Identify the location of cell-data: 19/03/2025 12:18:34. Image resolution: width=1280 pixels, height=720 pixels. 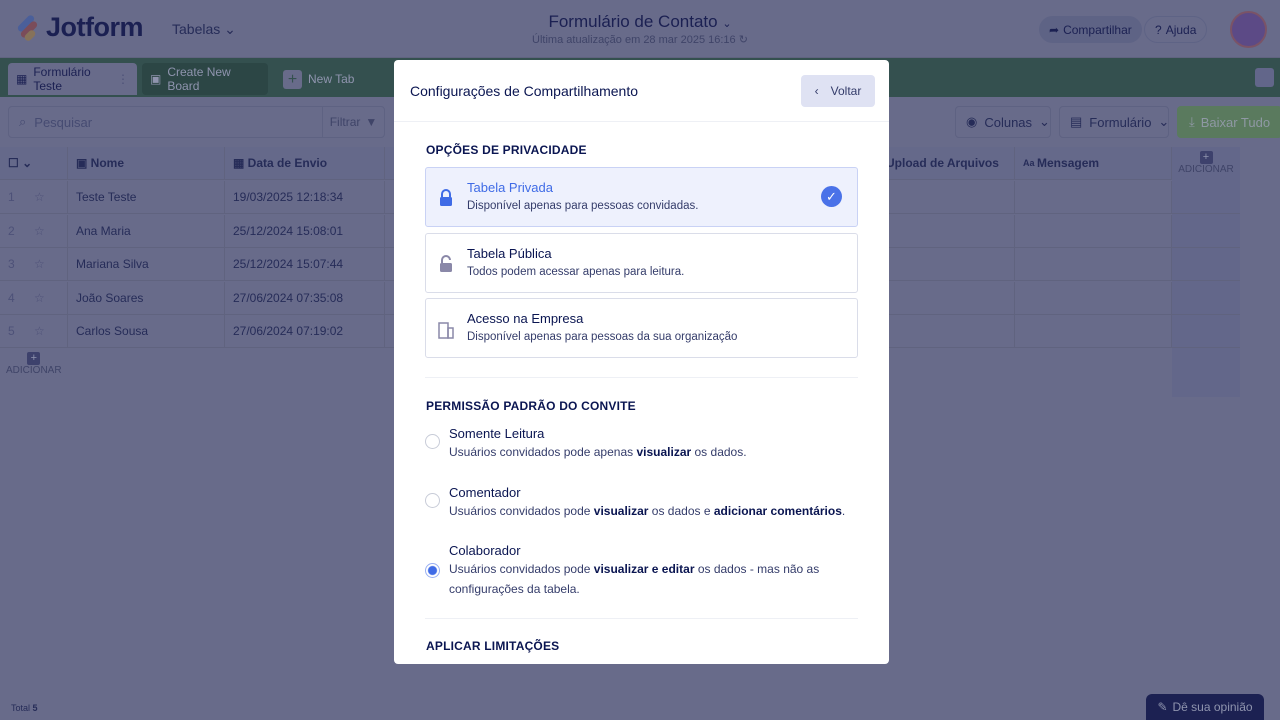
(305, 197).